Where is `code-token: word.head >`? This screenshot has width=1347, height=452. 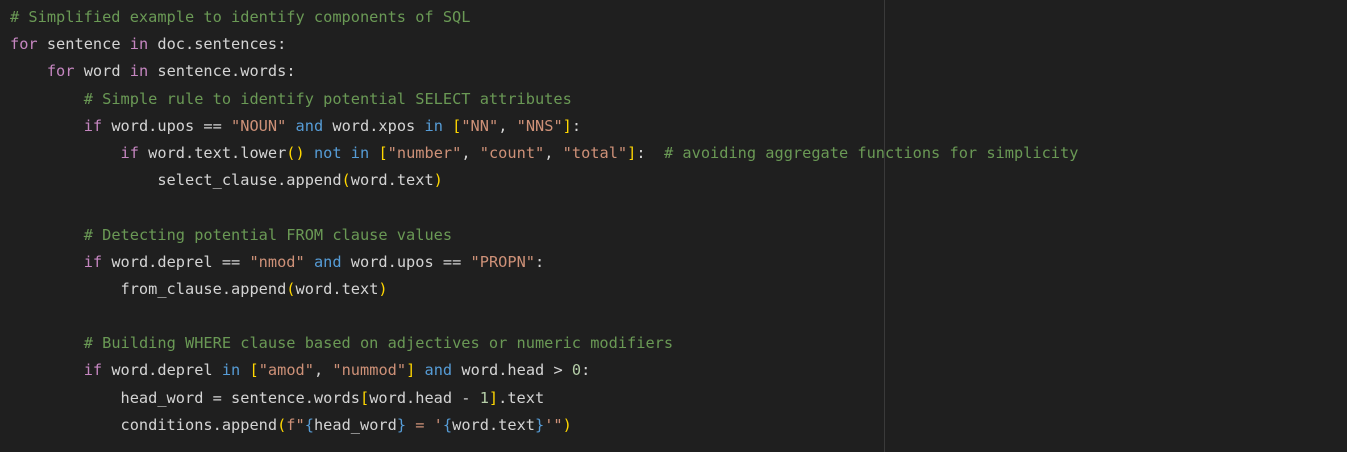 code-token: word.head > is located at coordinates (512, 370).